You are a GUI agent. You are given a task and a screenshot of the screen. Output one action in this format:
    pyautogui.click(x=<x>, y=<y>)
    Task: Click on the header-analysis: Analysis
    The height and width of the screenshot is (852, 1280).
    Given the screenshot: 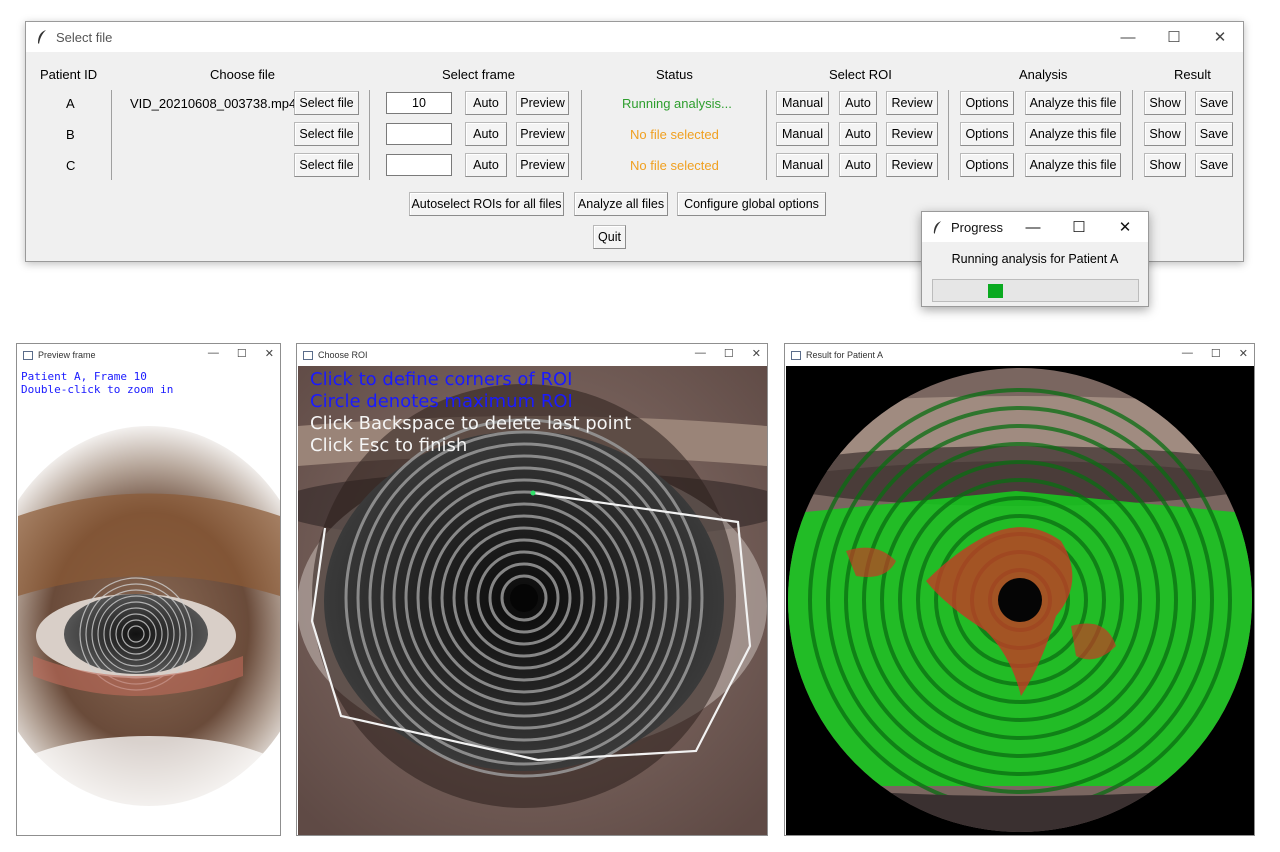 What is the action you would take?
    pyautogui.click(x=1043, y=74)
    